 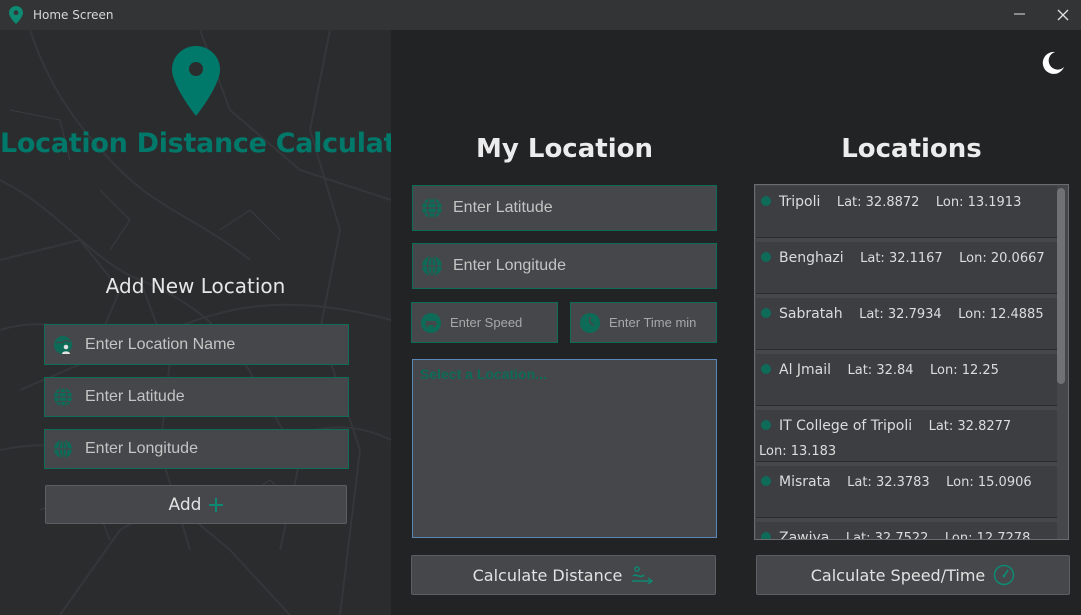 What do you see at coordinates (898, 575) in the screenshot?
I see `calculate-speed-time-label: Calculate Speed/Time` at bounding box center [898, 575].